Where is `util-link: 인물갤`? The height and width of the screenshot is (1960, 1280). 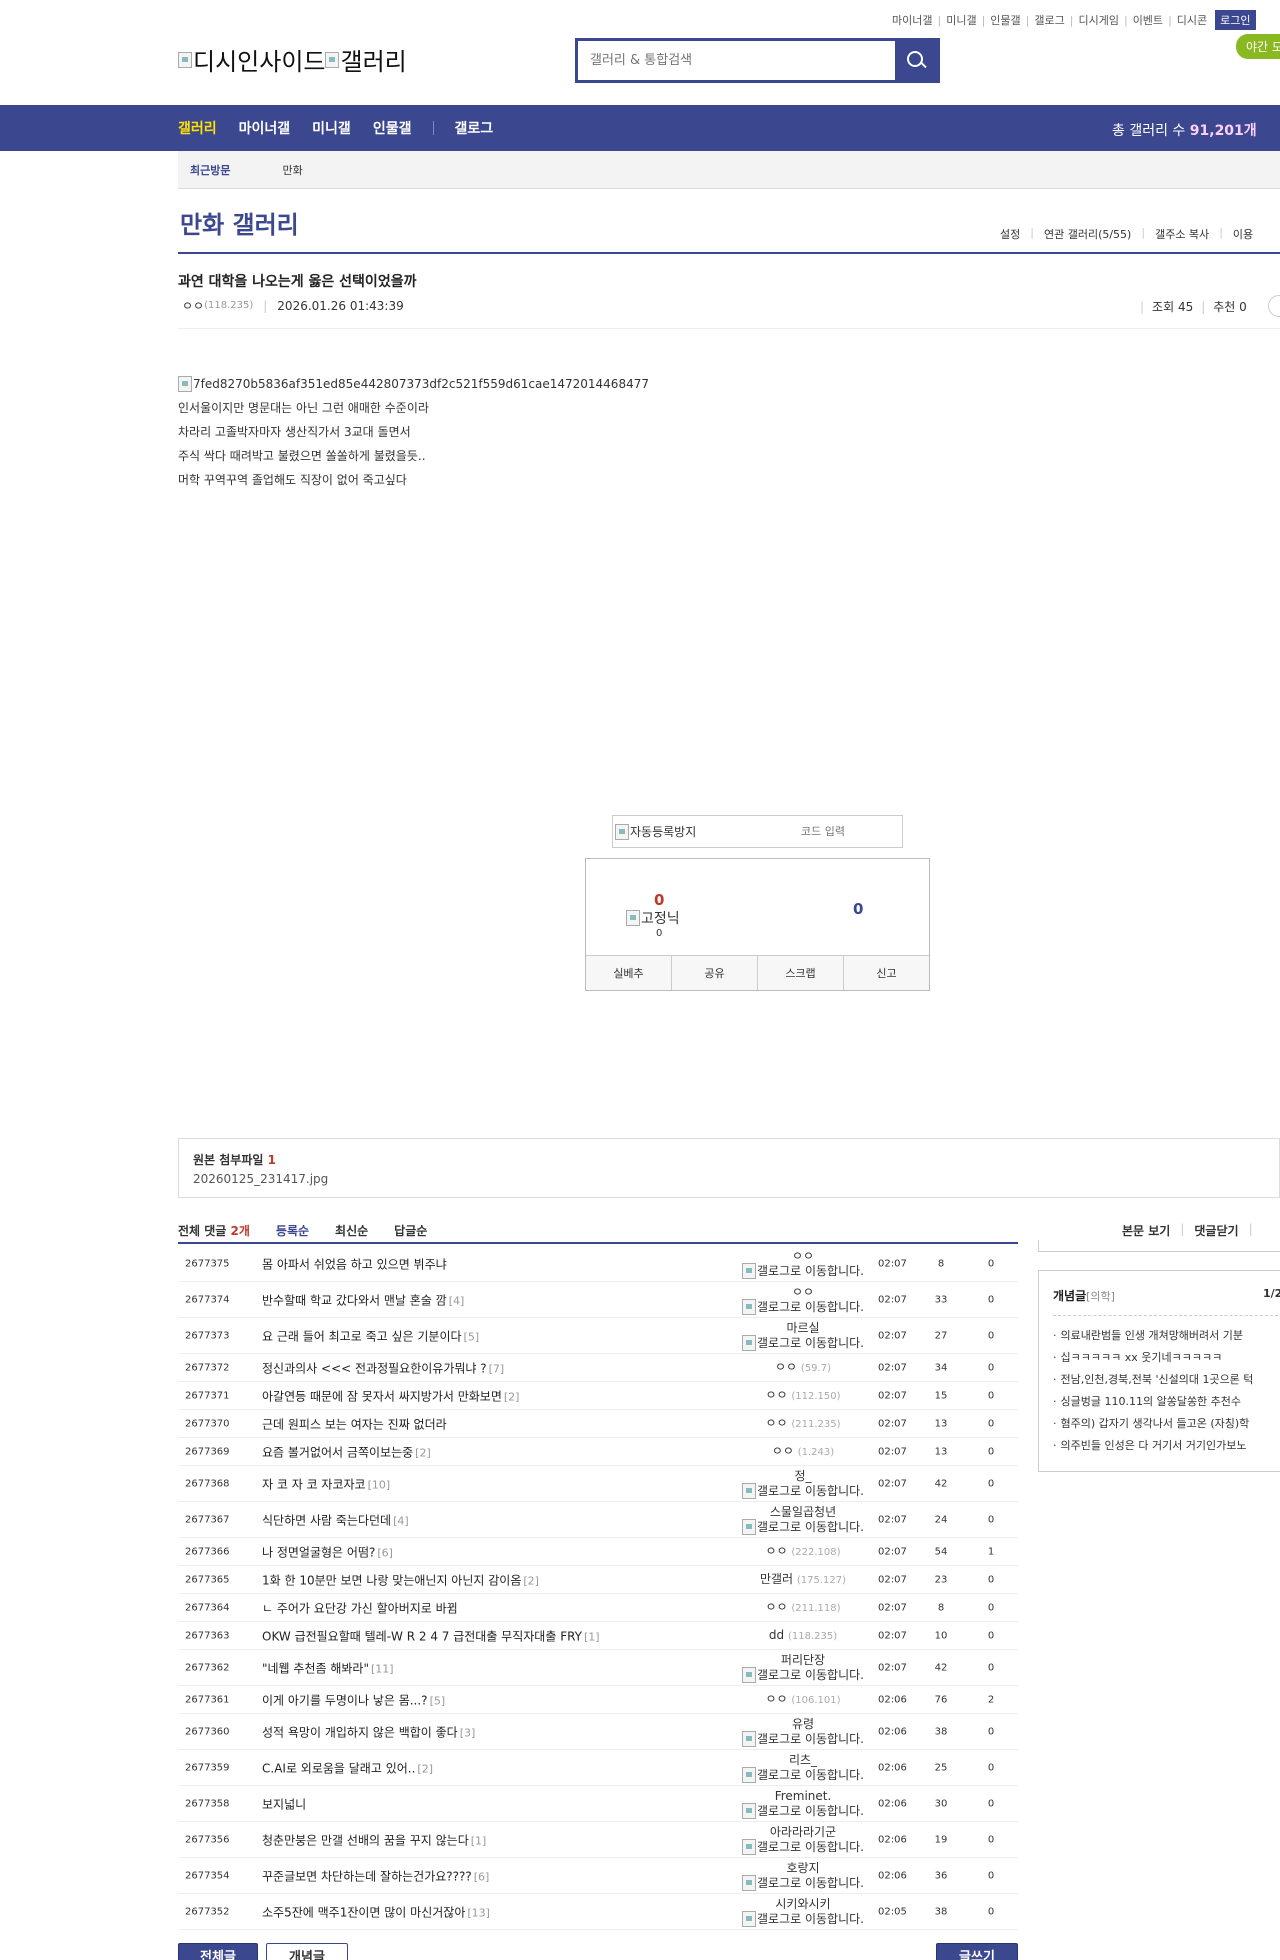 util-link: 인물갤 is located at coordinates (1005, 20).